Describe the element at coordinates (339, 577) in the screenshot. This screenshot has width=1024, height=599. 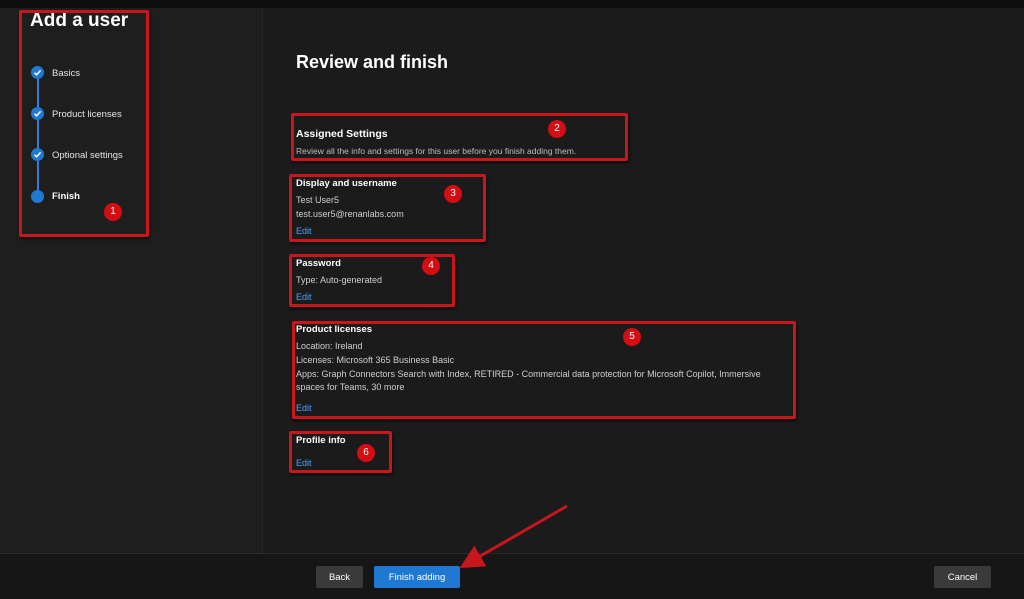
I see `back-button: Back` at that location.